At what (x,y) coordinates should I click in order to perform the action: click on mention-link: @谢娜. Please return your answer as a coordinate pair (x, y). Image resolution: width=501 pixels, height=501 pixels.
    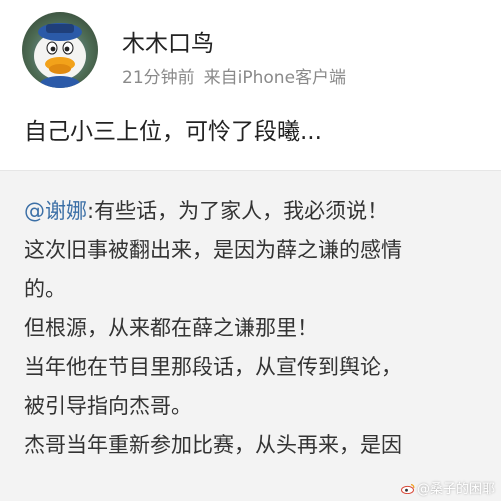
    Looking at the image, I should click on (55, 211).